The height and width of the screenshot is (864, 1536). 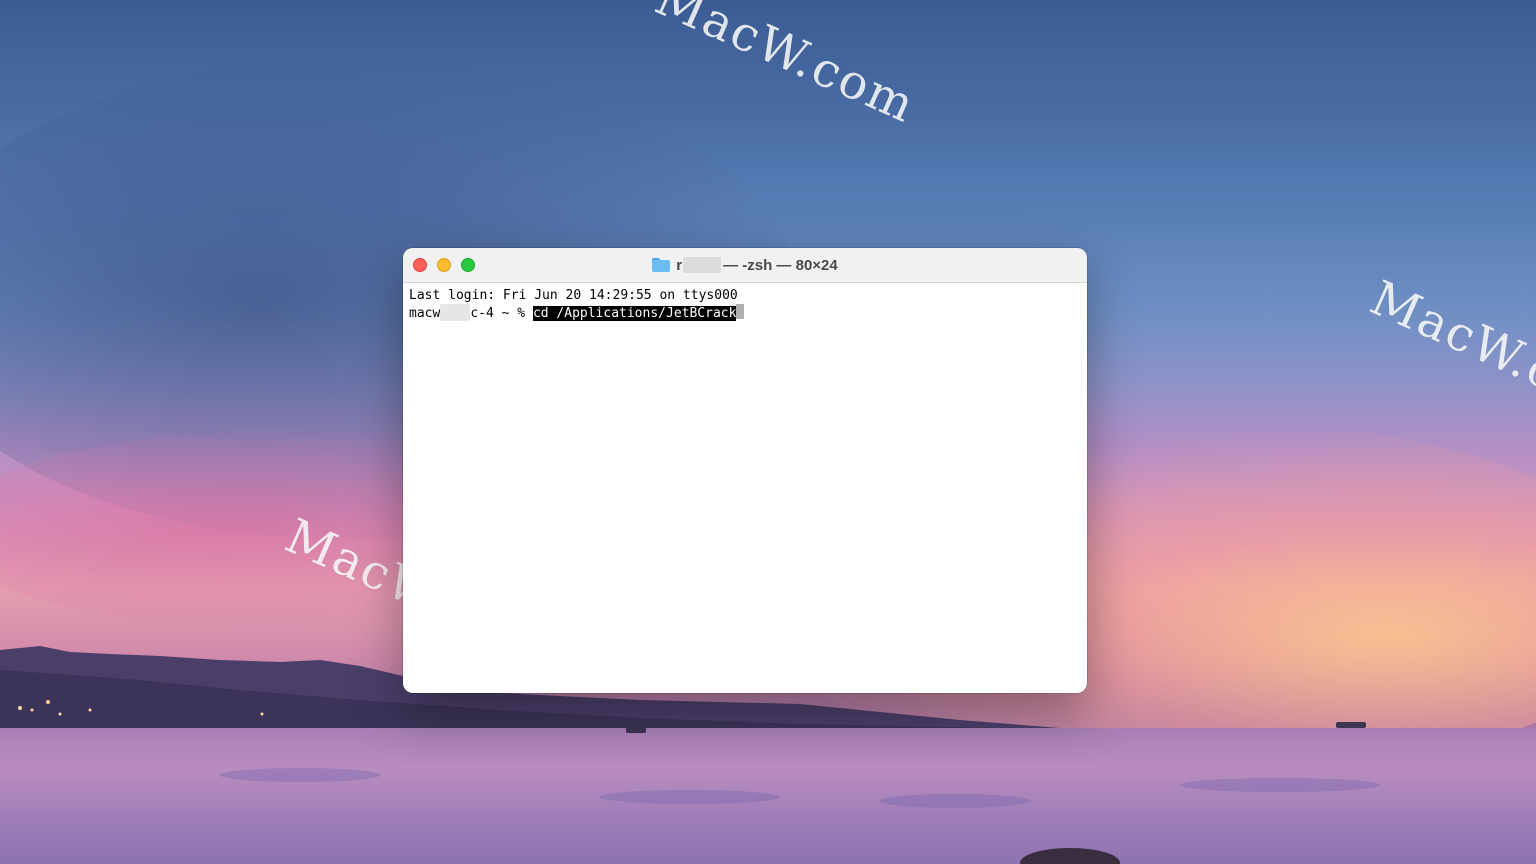 I want to click on prompt-user: macw, so click(x=425, y=313).